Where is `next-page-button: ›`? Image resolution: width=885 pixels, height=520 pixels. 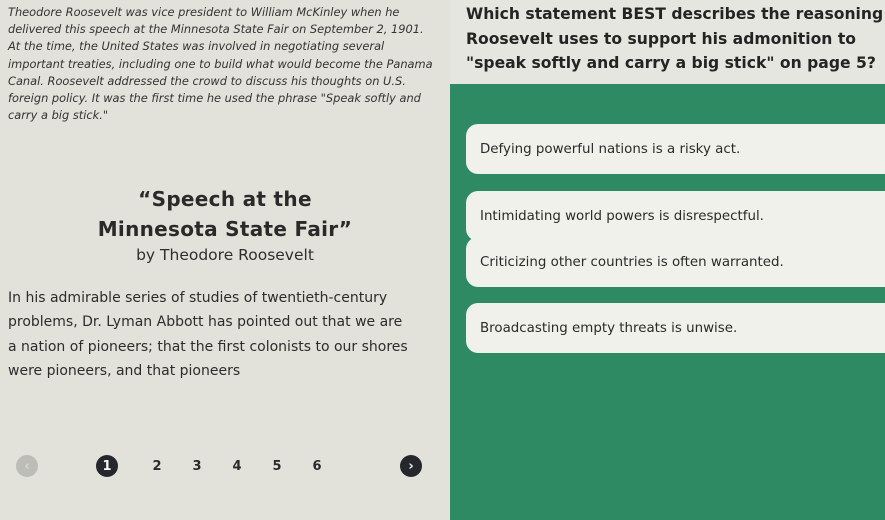
next-page-button: › is located at coordinates (411, 466).